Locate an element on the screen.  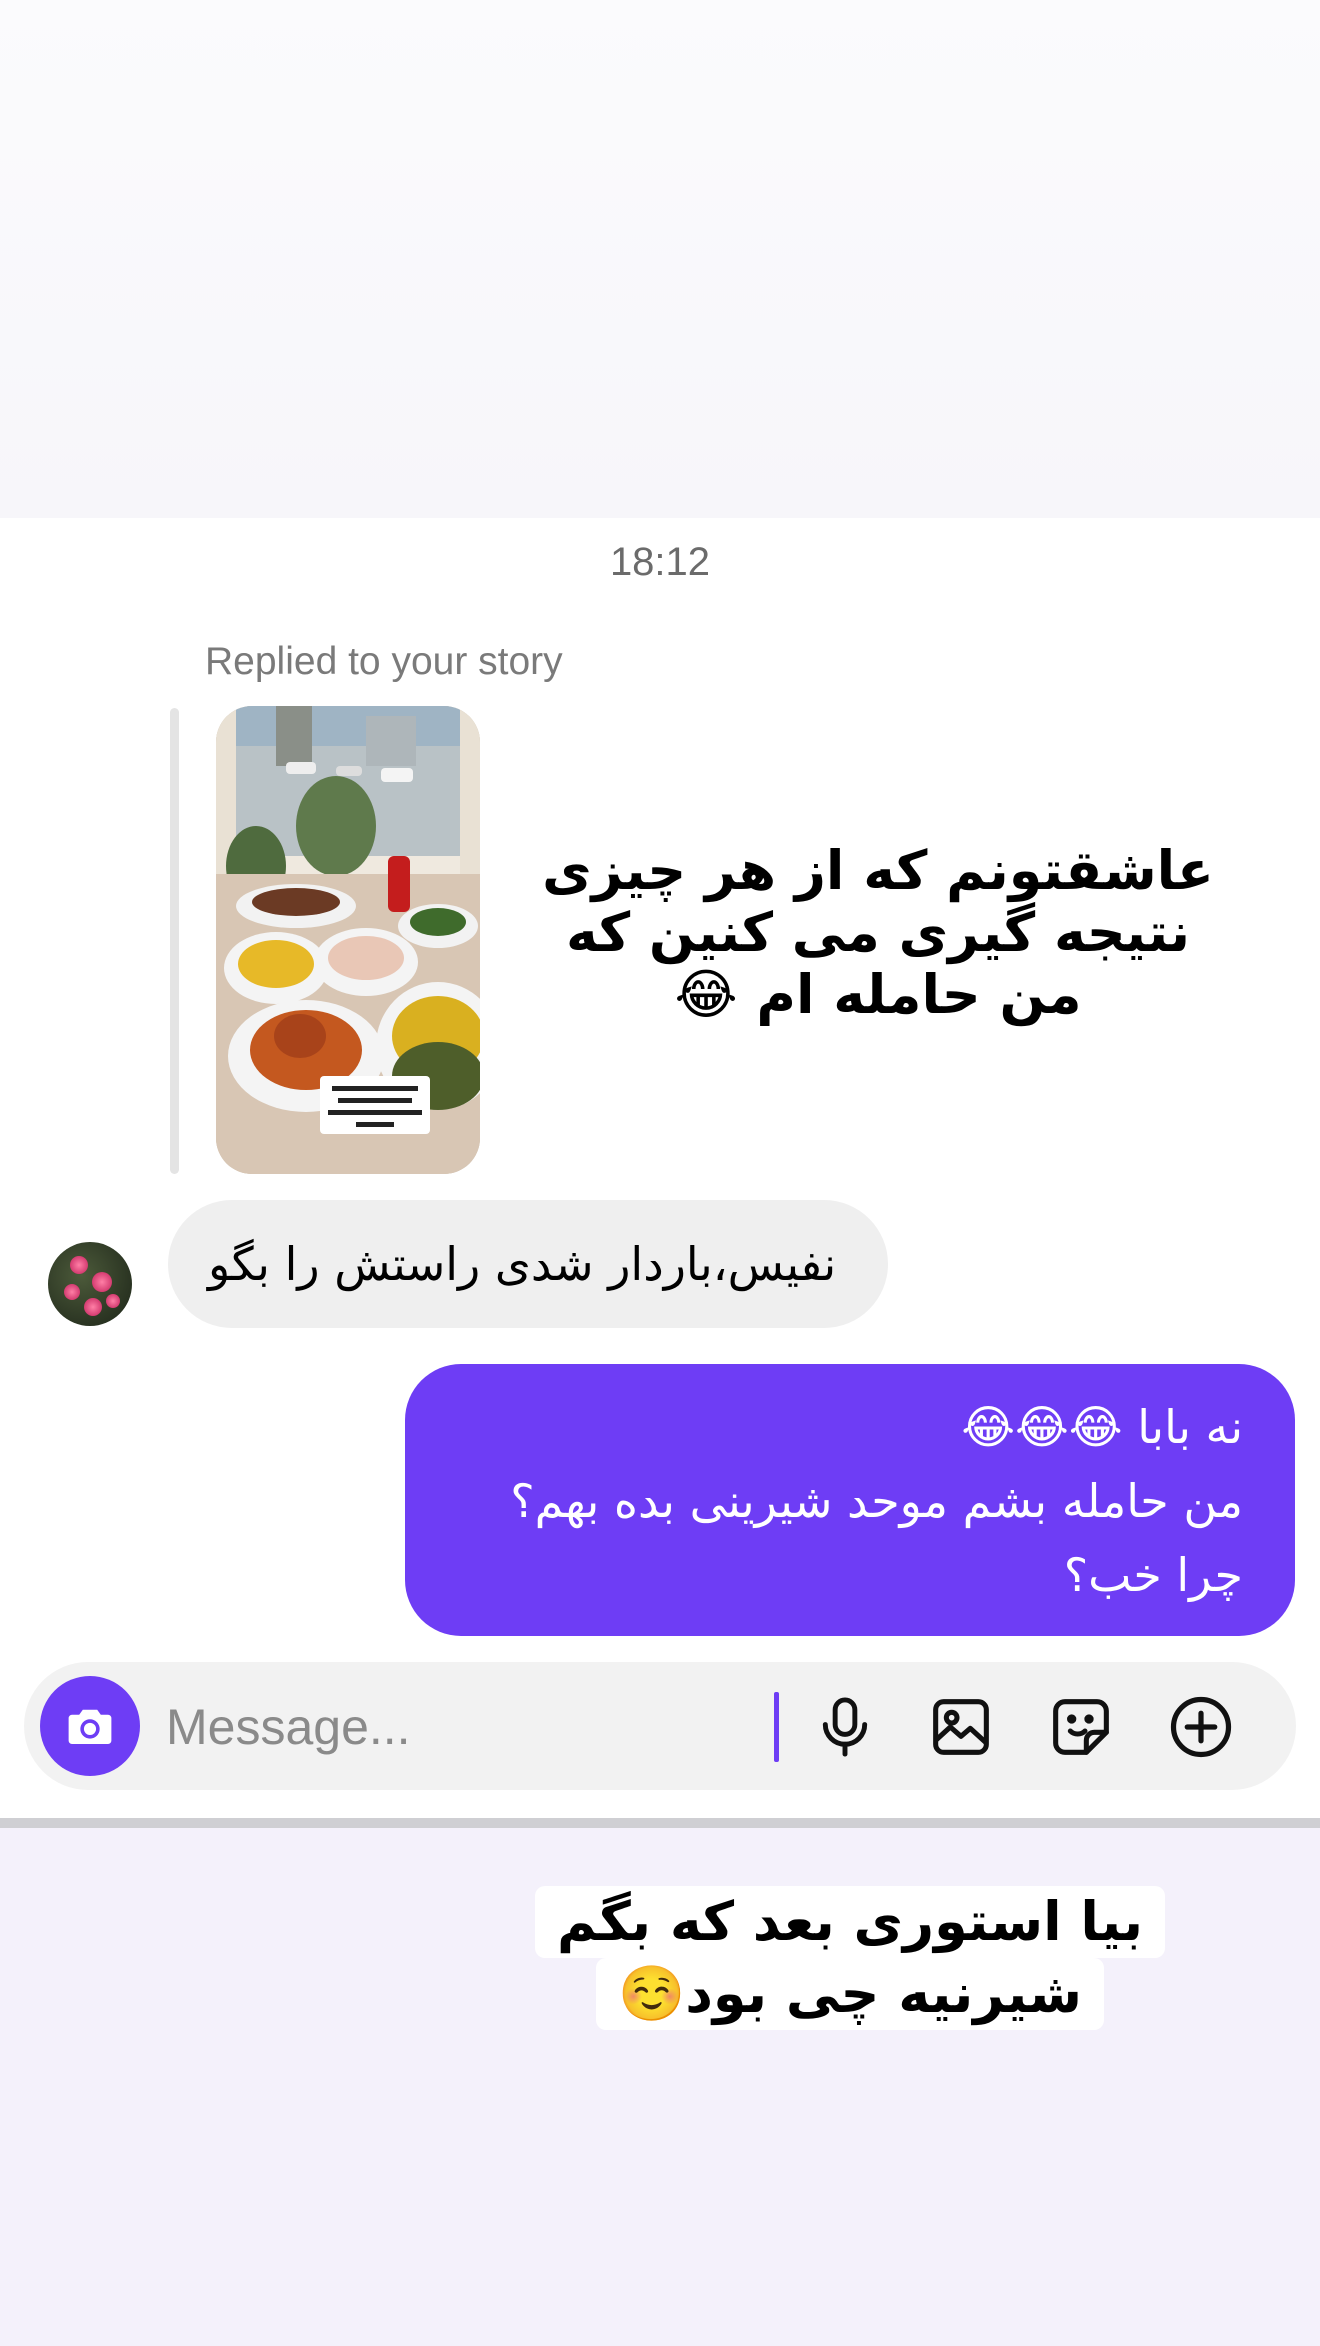
message-composer is located at coordinates (660, 1726).